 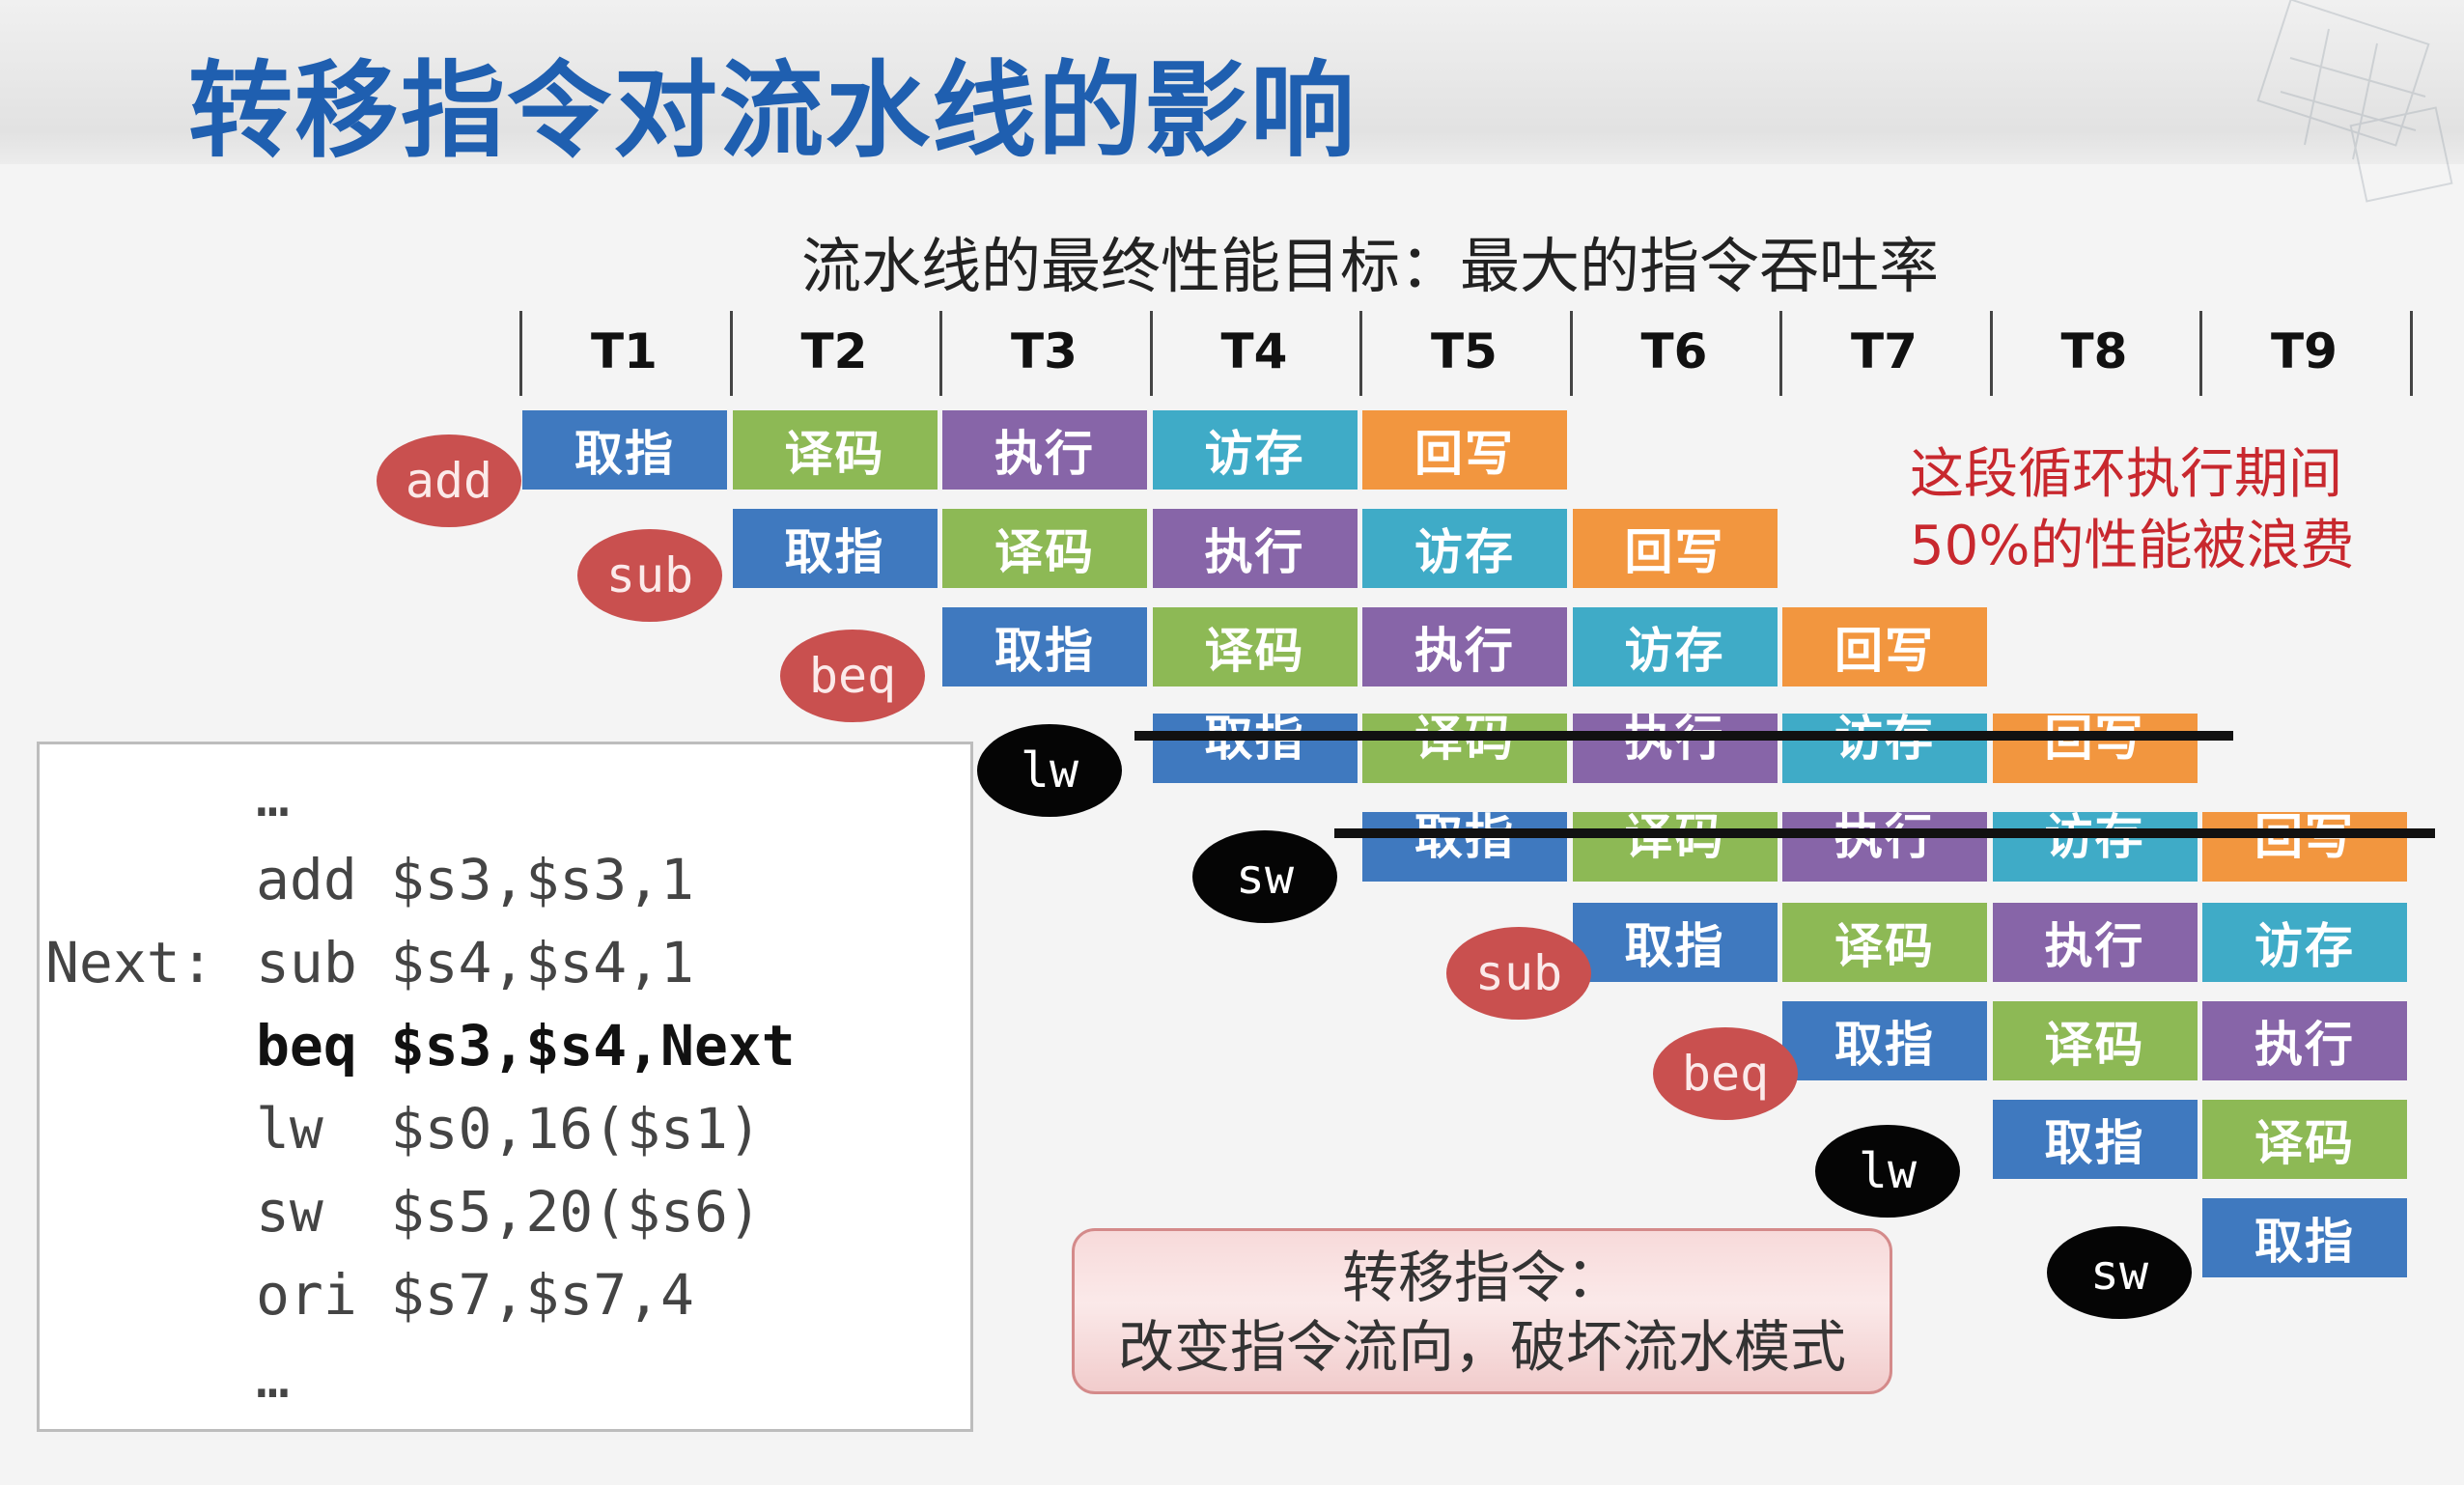 I want to click on pipeline-stage-add-4: 访存, so click(x=1255, y=450).